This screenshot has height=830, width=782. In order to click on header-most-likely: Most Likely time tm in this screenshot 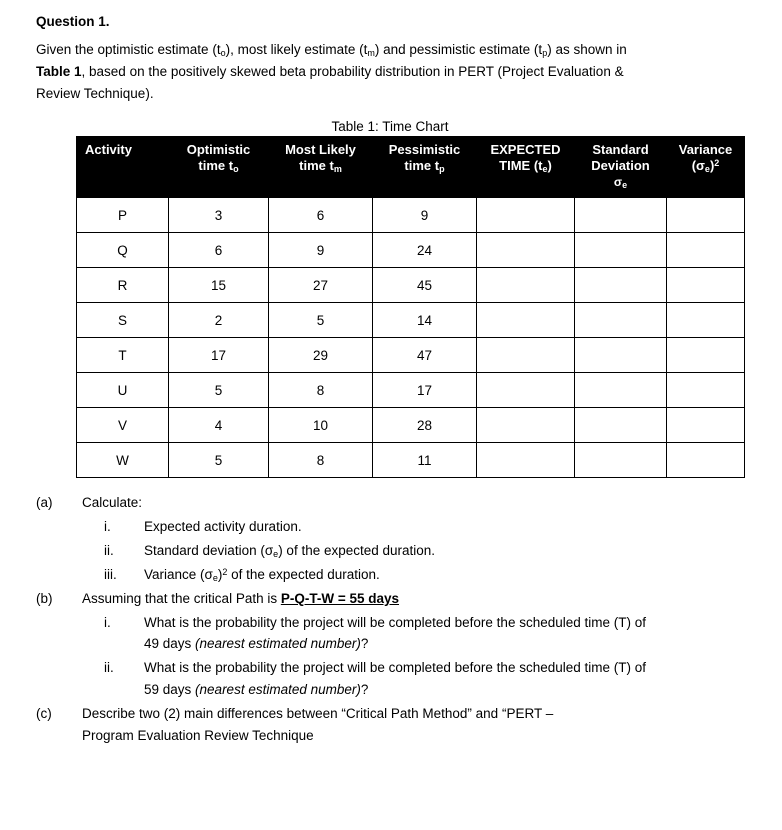, I will do `click(320, 167)`.